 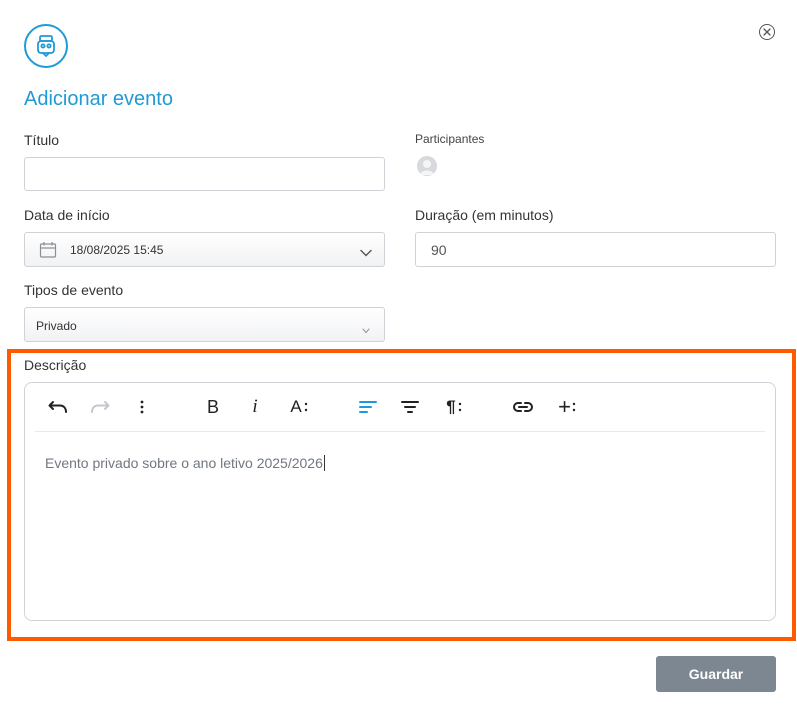 What do you see at coordinates (204, 324) in the screenshot?
I see `event-type-select: Privado` at bounding box center [204, 324].